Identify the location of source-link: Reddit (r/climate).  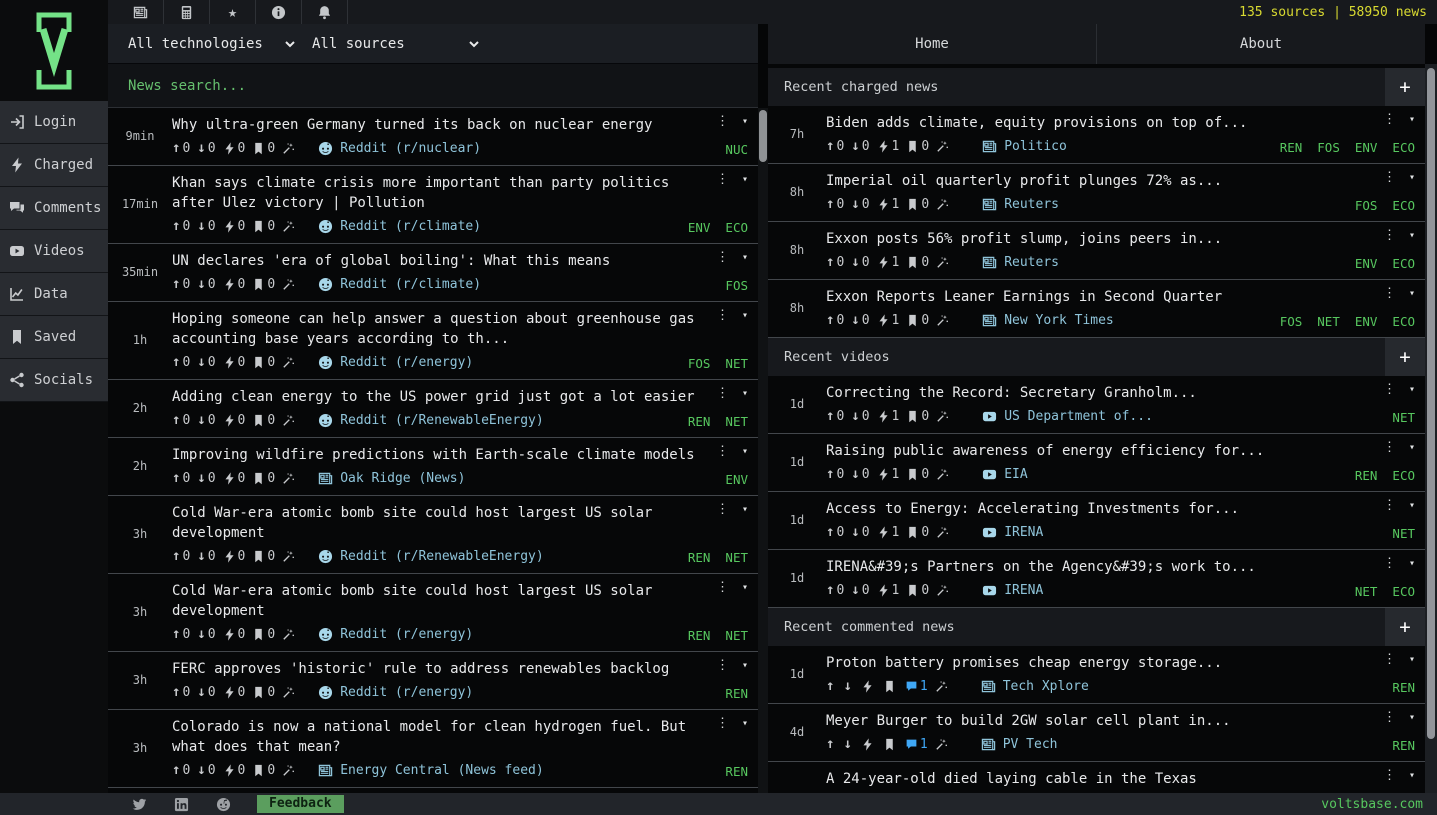
(399, 226).